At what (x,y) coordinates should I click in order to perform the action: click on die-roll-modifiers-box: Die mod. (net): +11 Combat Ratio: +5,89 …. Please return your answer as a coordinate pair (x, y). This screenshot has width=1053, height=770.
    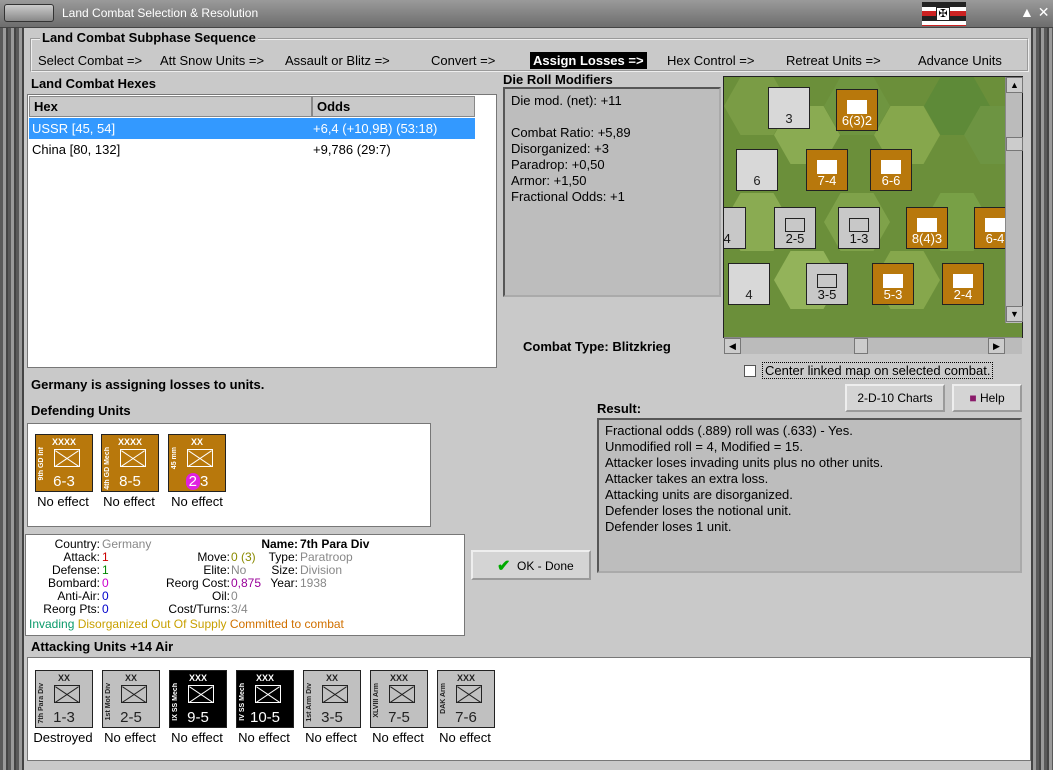
    Looking at the image, I should click on (612, 192).